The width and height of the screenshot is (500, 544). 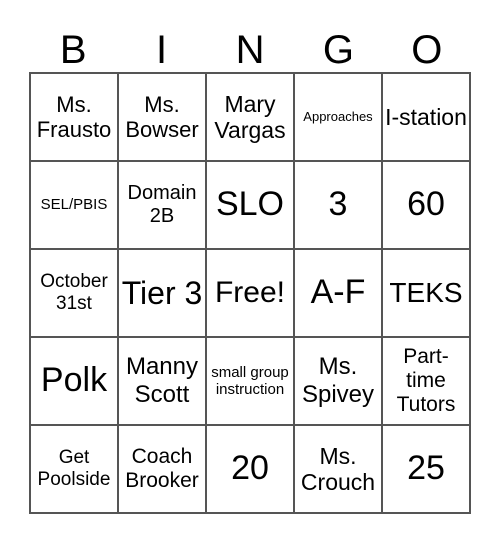 I want to click on bingo-cell: Approaches, so click(x=338, y=117).